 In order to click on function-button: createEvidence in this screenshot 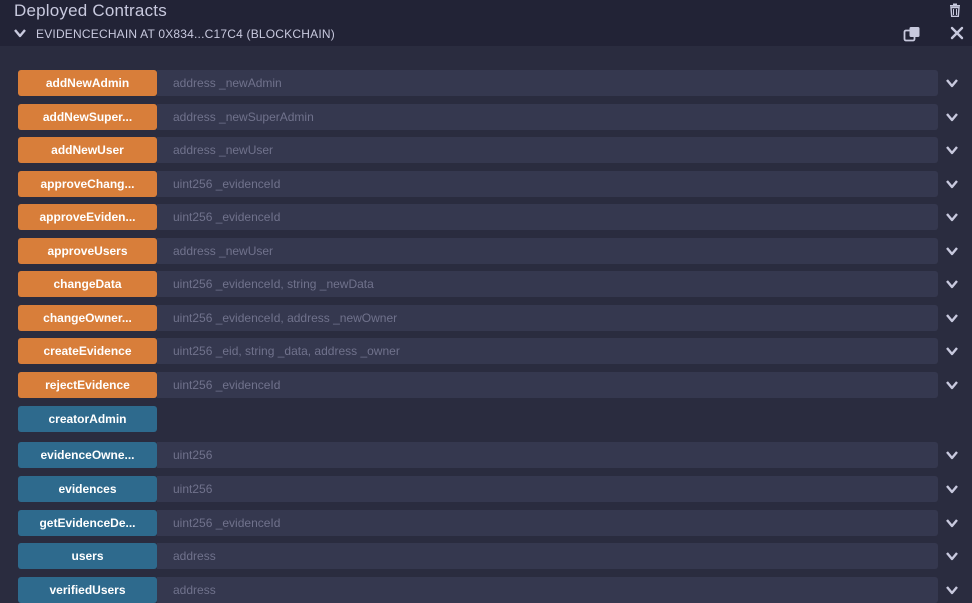, I will do `click(87, 351)`.